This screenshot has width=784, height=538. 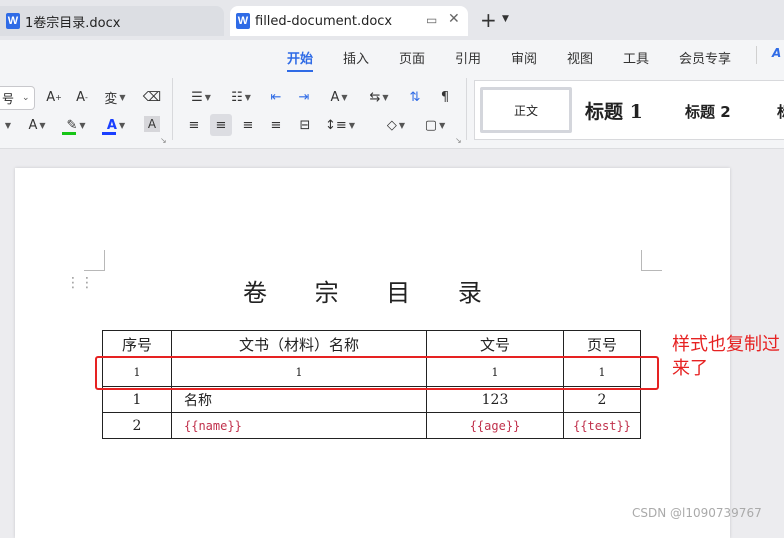 I want to click on menu-bar: 开始 插入 页面 引用 审阅 视图 工具 会员专享, so click(x=392, y=56).